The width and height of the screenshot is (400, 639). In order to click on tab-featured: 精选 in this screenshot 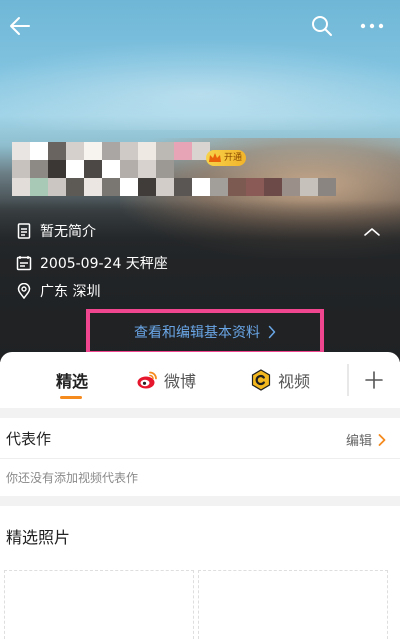, I will do `click(72, 380)`.